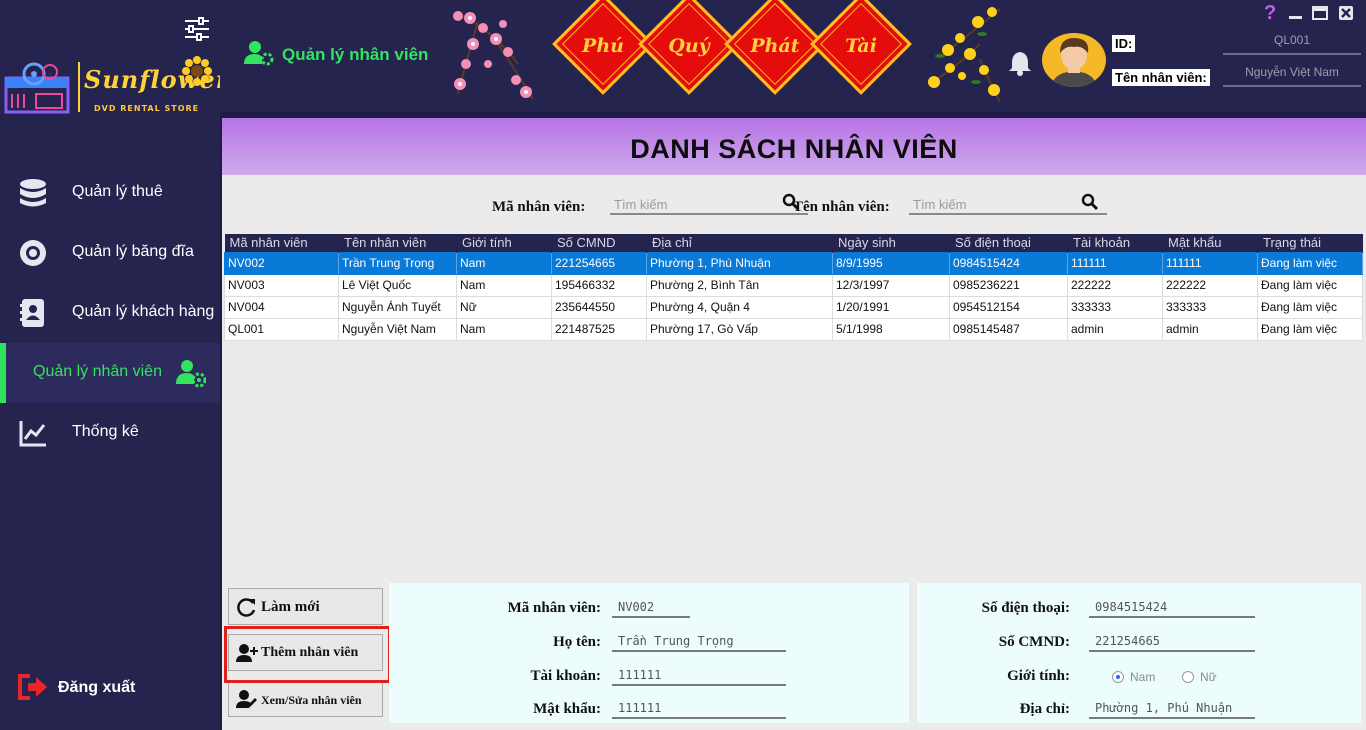 The image size is (1366, 730). What do you see at coordinates (689, 46) in the screenshot?
I see `banner-text-2: Quý` at bounding box center [689, 46].